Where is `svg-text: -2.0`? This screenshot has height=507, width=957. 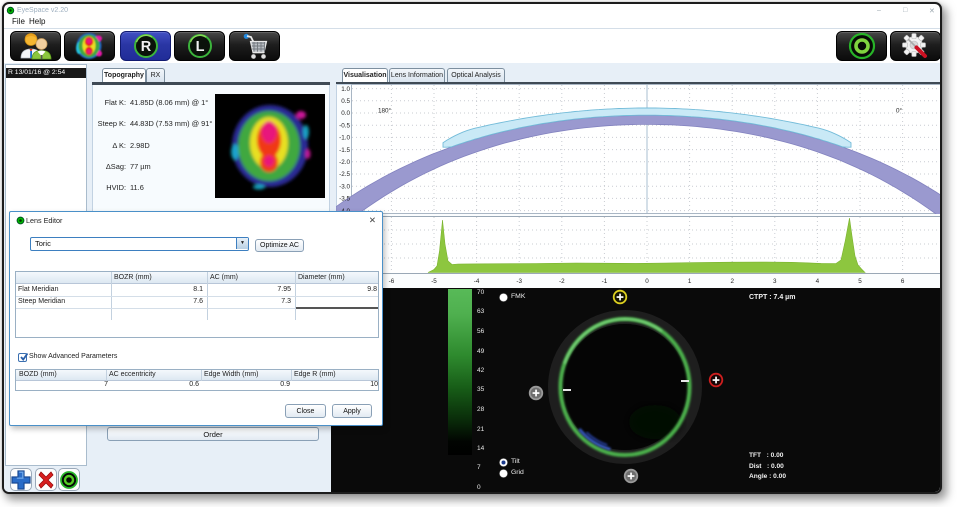
svg-text: -2.0 is located at coordinates (344, 162).